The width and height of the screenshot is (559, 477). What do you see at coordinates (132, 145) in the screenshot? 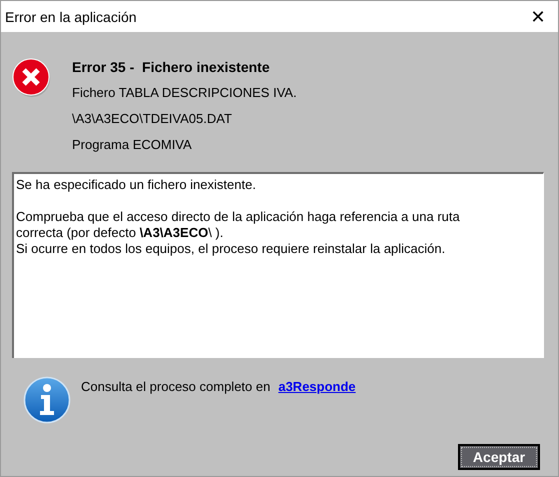
I see `error-detail: Programa ECOMIVA` at bounding box center [132, 145].